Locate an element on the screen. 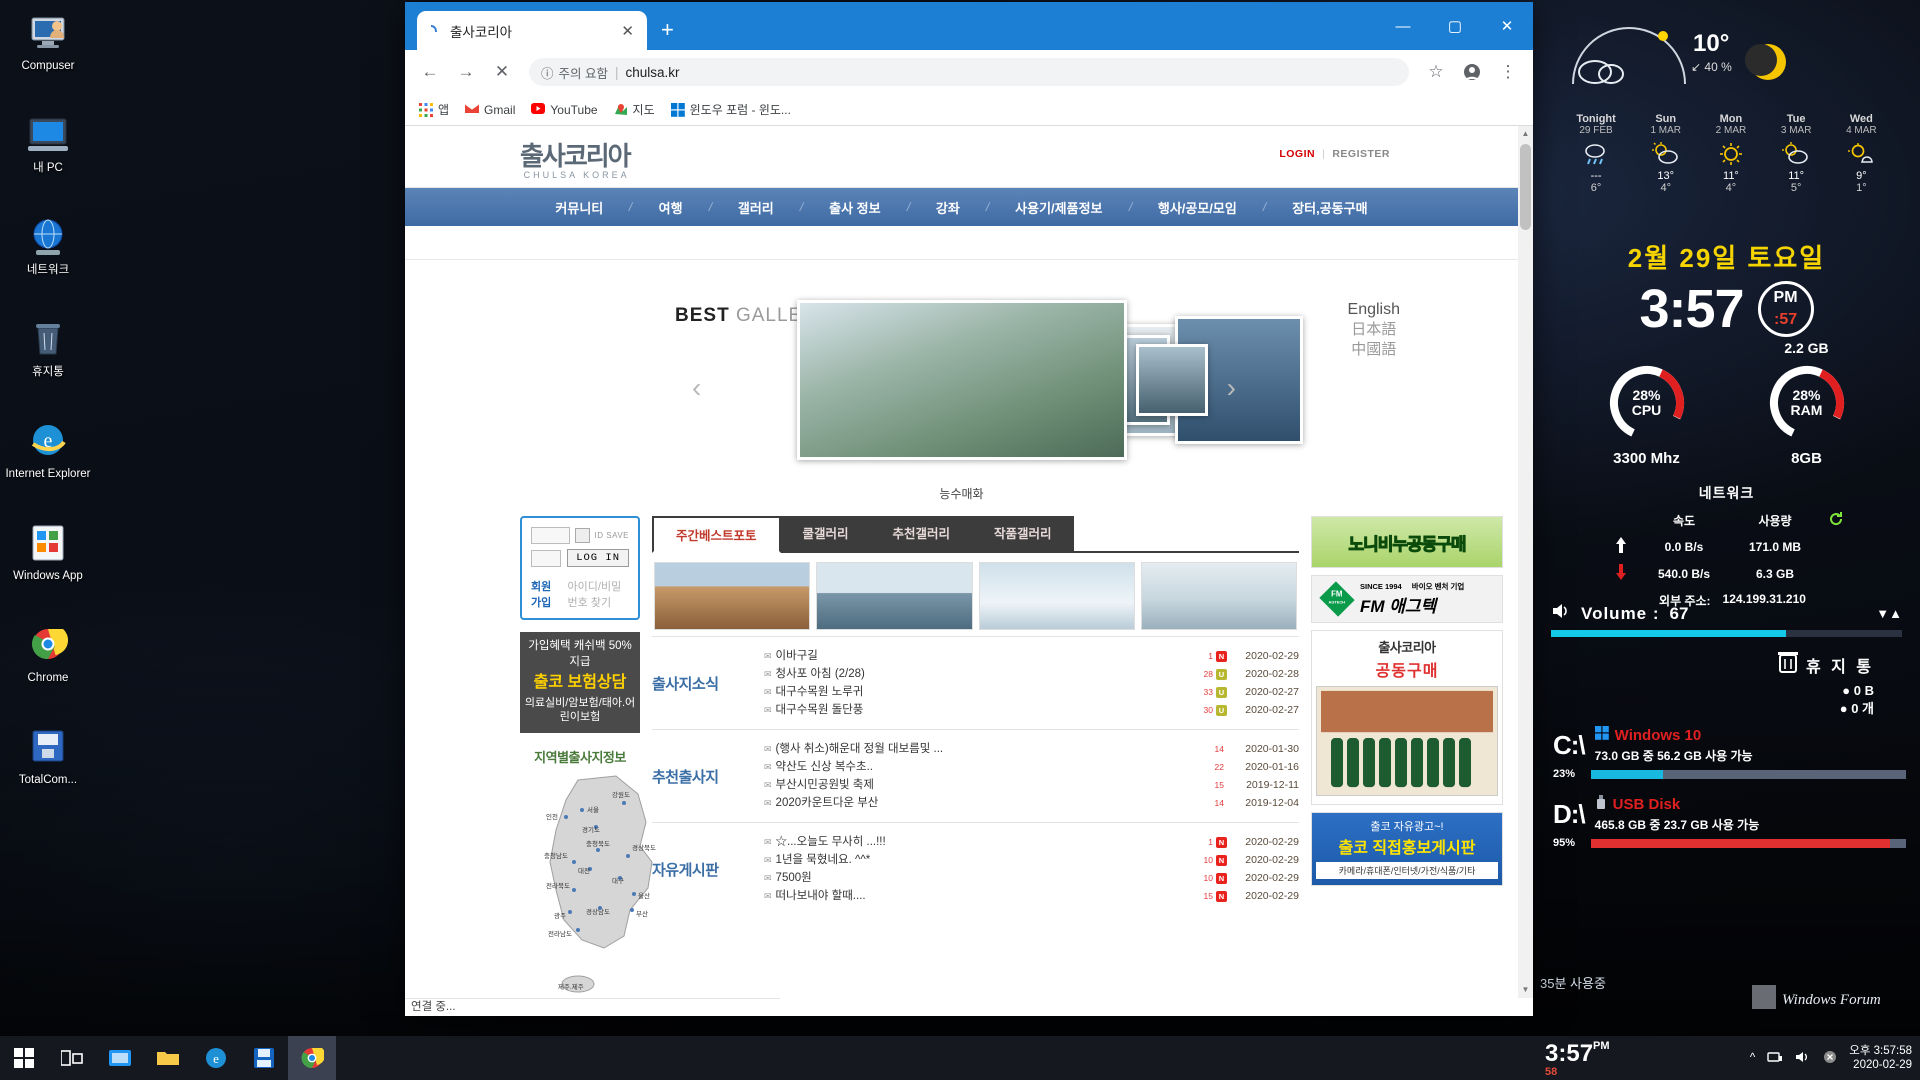 The width and height of the screenshot is (1920, 1080). profile-avatar-icon is located at coordinates (1472, 72).